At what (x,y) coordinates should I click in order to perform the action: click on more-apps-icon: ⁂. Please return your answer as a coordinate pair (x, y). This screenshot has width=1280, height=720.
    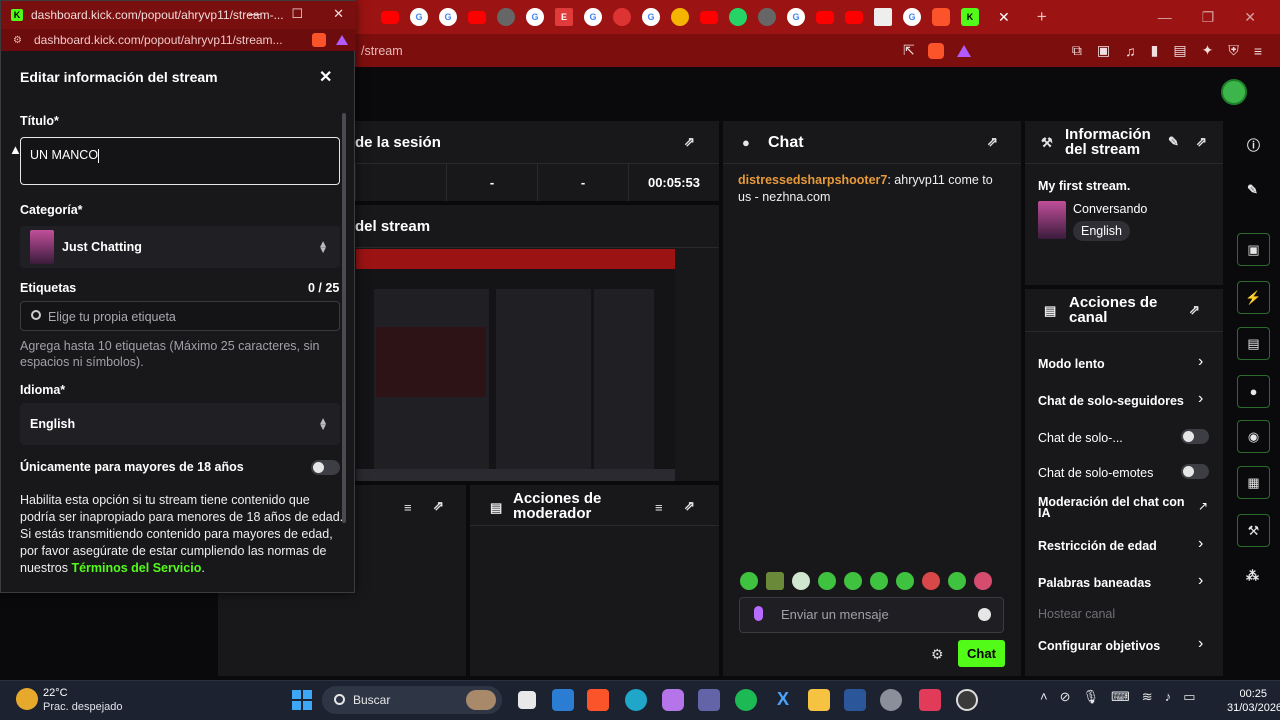
    Looking at the image, I should click on (1252, 576).